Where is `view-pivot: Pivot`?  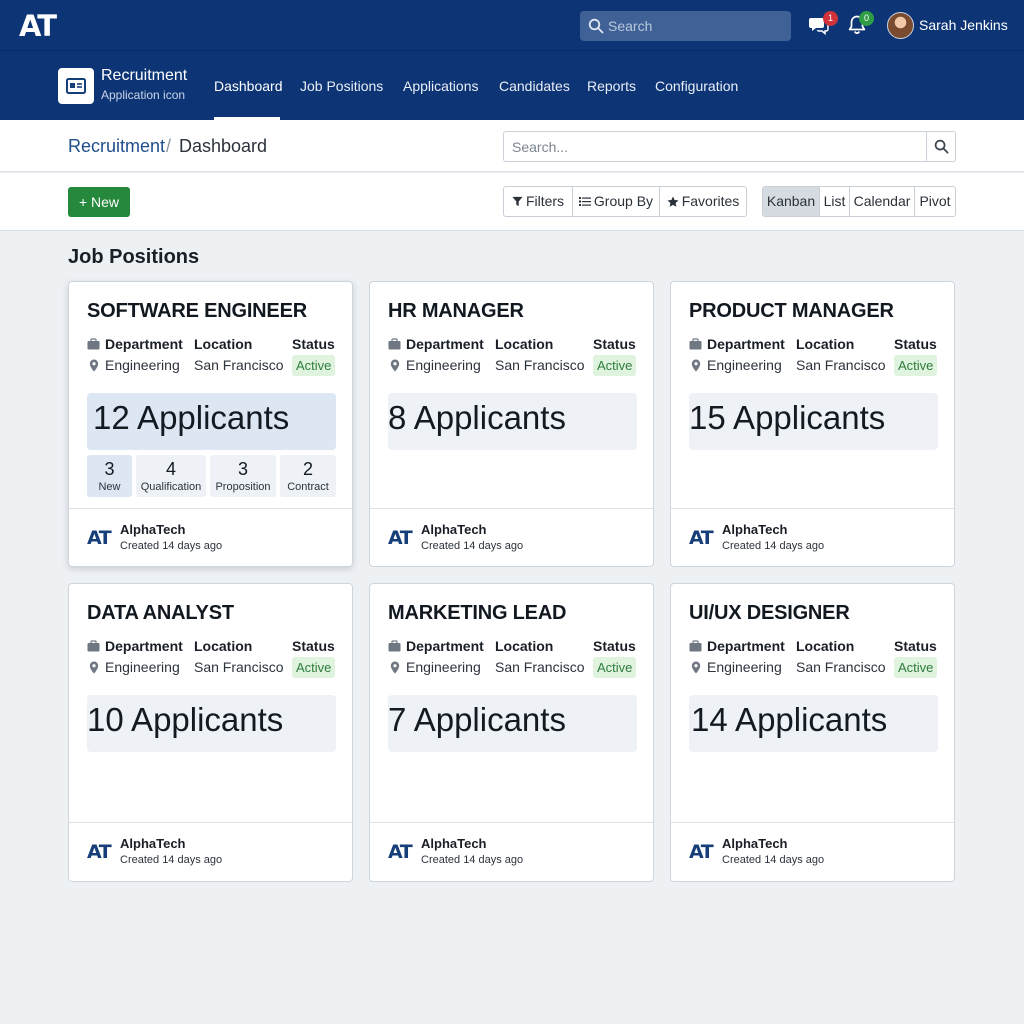
view-pivot: Pivot is located at coordinates (935, 201).